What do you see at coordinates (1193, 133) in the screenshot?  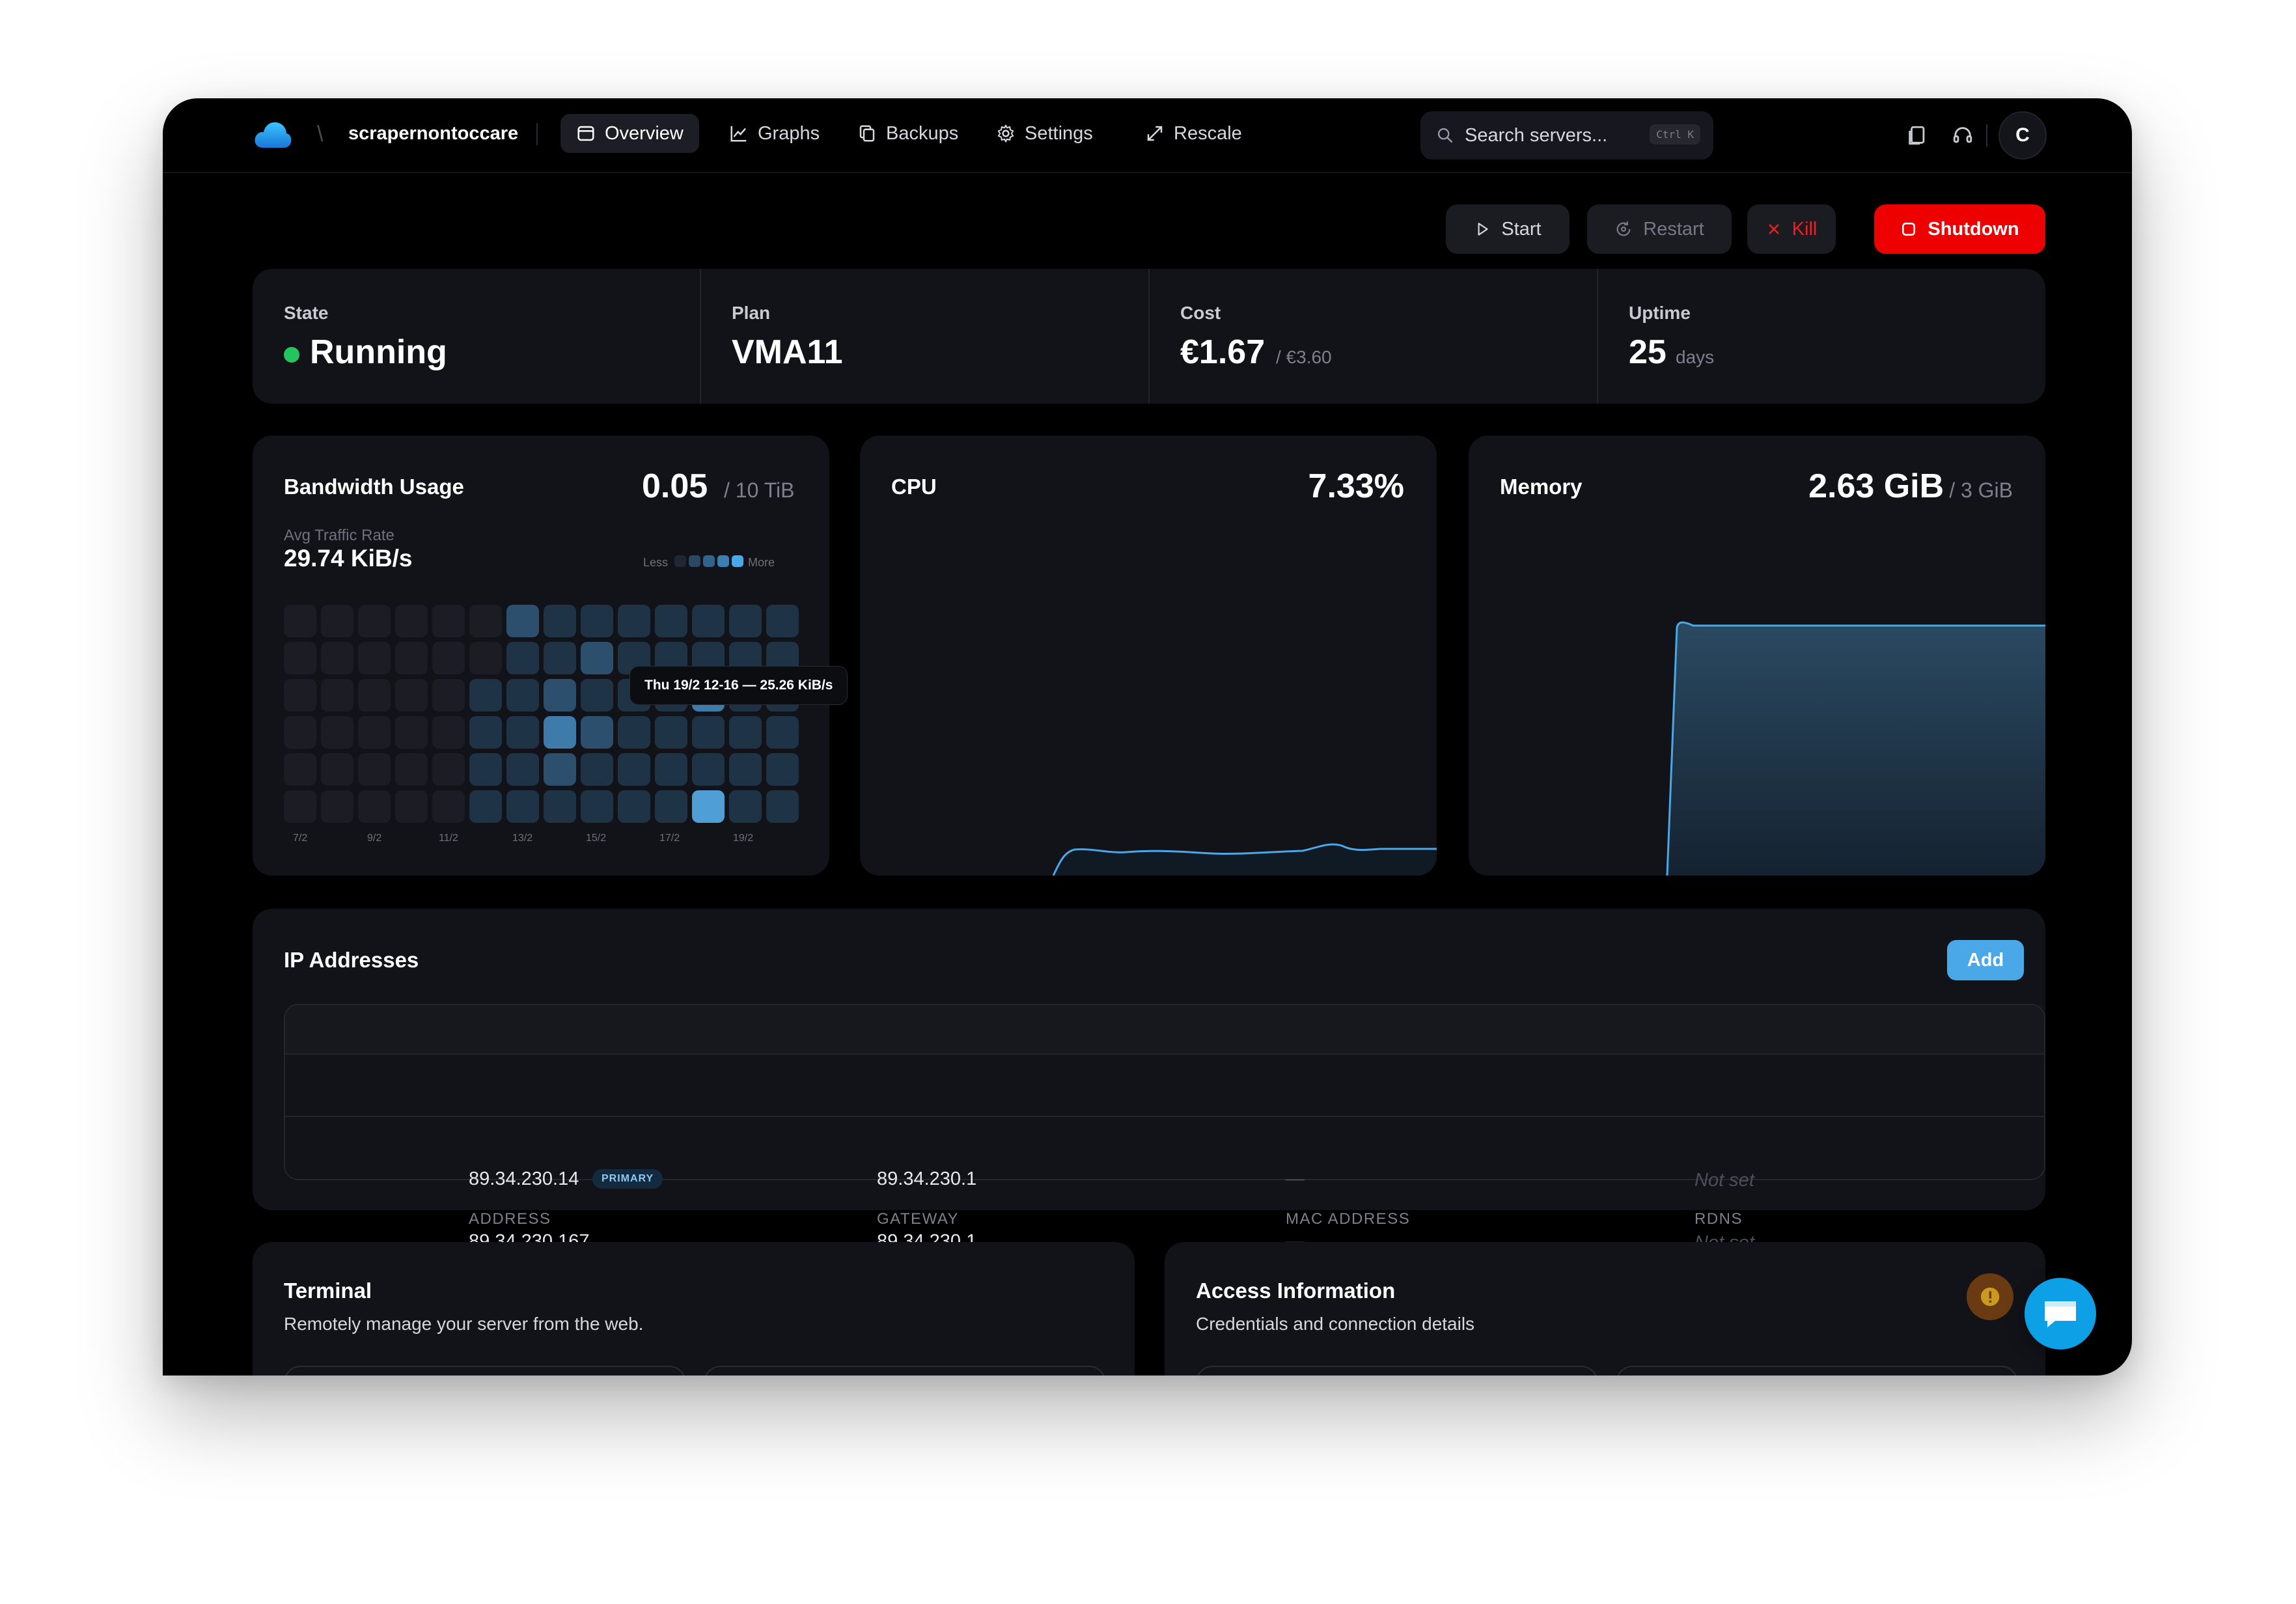 I see `tab-rescale: Rescale` at bounding box center [1193, 133].